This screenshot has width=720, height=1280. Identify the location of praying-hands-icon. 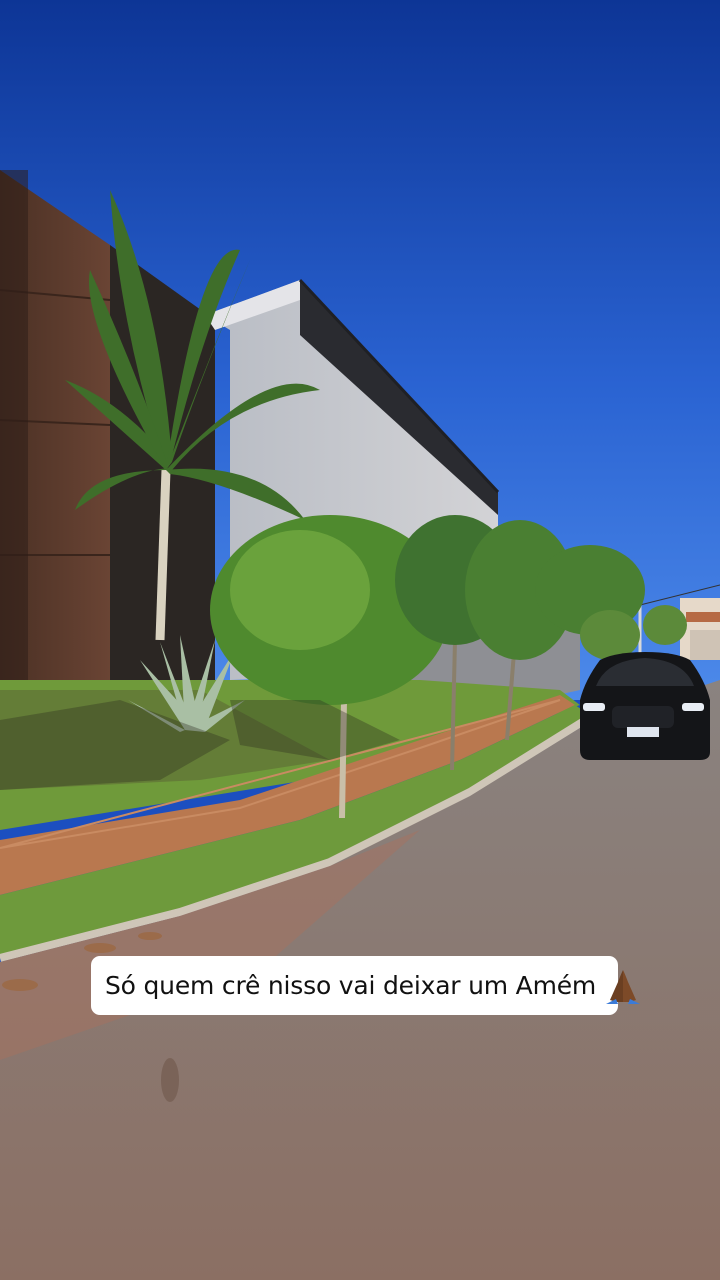
(623, 986).